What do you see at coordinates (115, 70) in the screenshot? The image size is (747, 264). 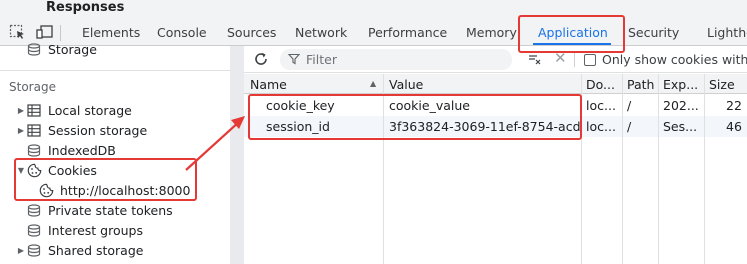 I see `section-divider` at bounding box center [115, 70].